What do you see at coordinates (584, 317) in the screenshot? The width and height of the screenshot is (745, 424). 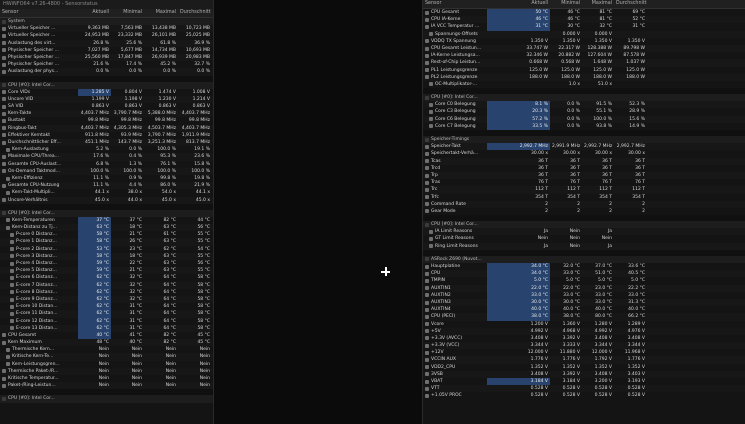 I see `sensor-row: CPU (PECI) 38.0 °C 38.0 °C 80.0 °C 66.2 °C` at bounding box center [584, 317].